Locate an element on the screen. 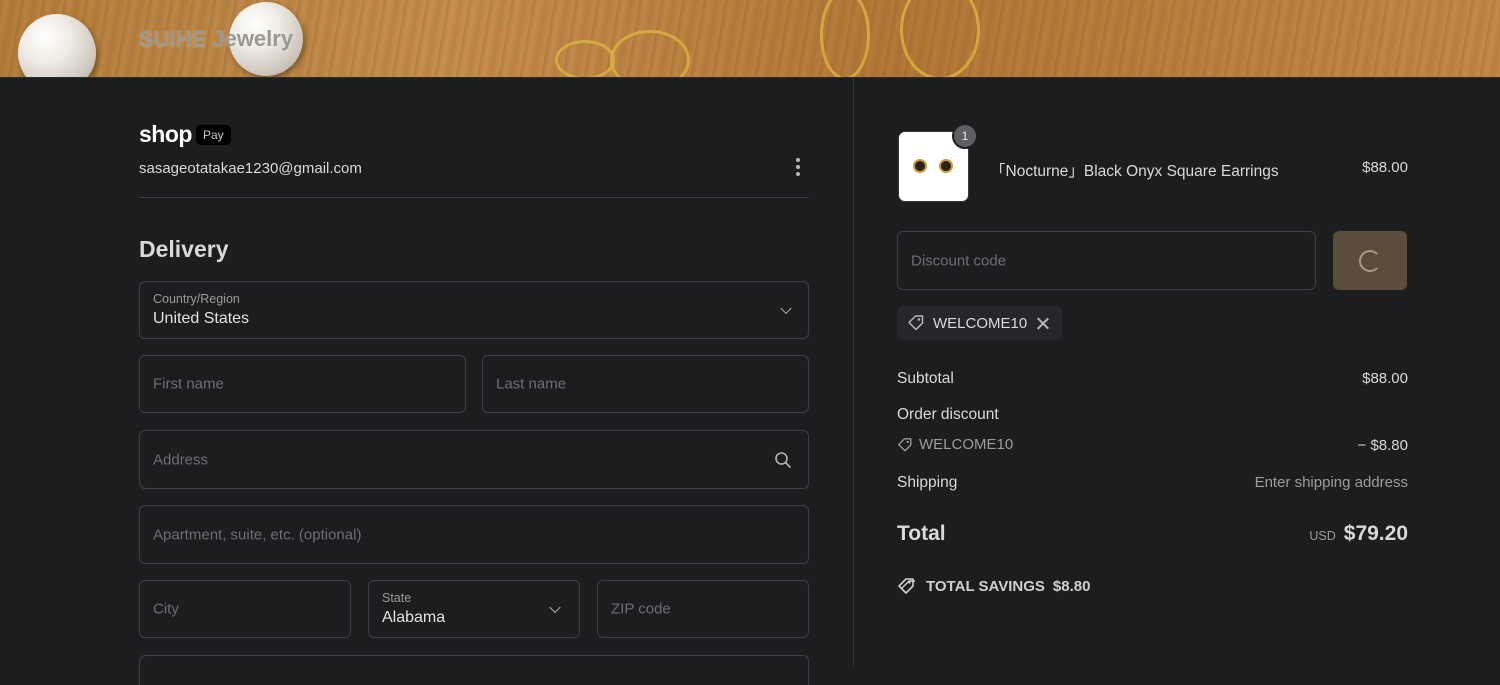 The image size is (1500, 685). savings-tag-icon is located at coordinates (906, 586).